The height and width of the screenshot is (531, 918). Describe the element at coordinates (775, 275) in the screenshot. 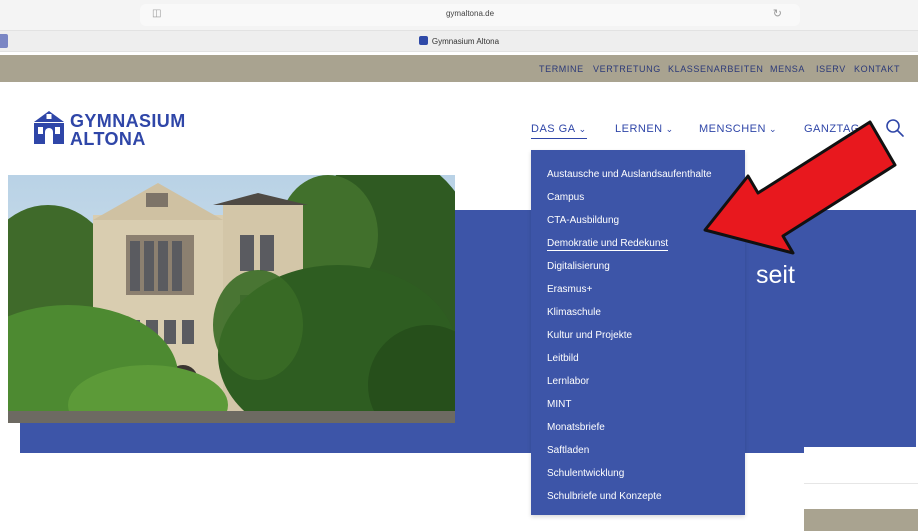

I see `hero-headline: seit` at that location.